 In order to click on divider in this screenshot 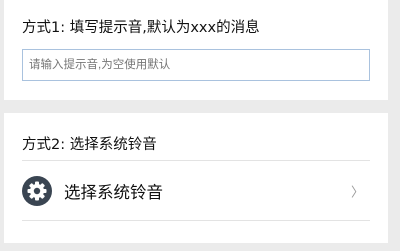, I will do `click(196, 220)`.